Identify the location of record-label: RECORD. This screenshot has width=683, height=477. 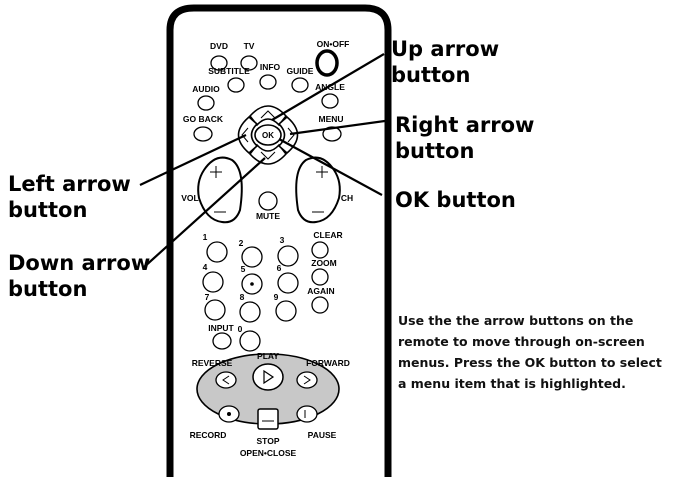
(208, 435).